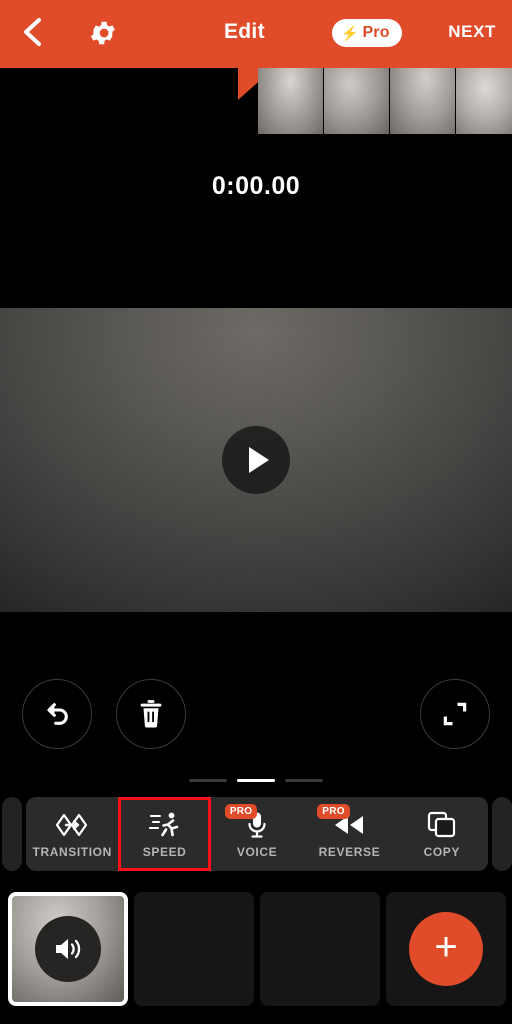 The image size is (512, 1024). I want to click on copy-icon, so click(442, 825).